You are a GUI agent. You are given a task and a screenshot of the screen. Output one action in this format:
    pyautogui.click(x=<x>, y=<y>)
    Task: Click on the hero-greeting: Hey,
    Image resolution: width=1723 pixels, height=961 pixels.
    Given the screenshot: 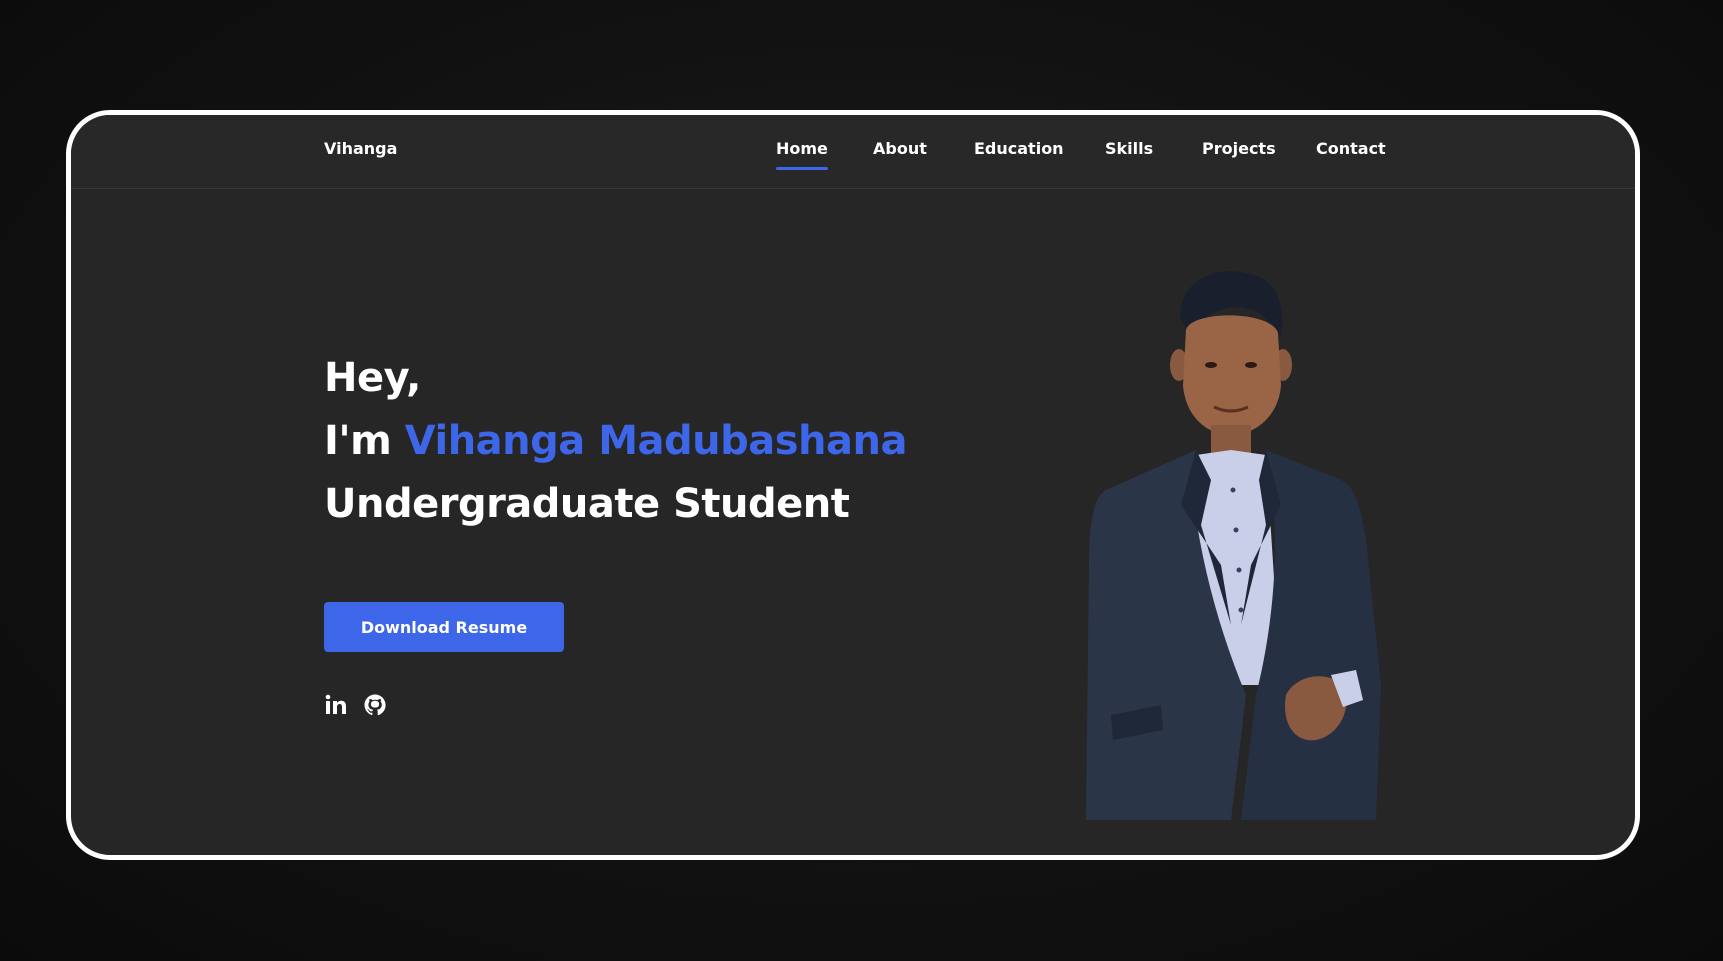 What is the action you would take?
    pyautogui.click(x=372, y=378)
    